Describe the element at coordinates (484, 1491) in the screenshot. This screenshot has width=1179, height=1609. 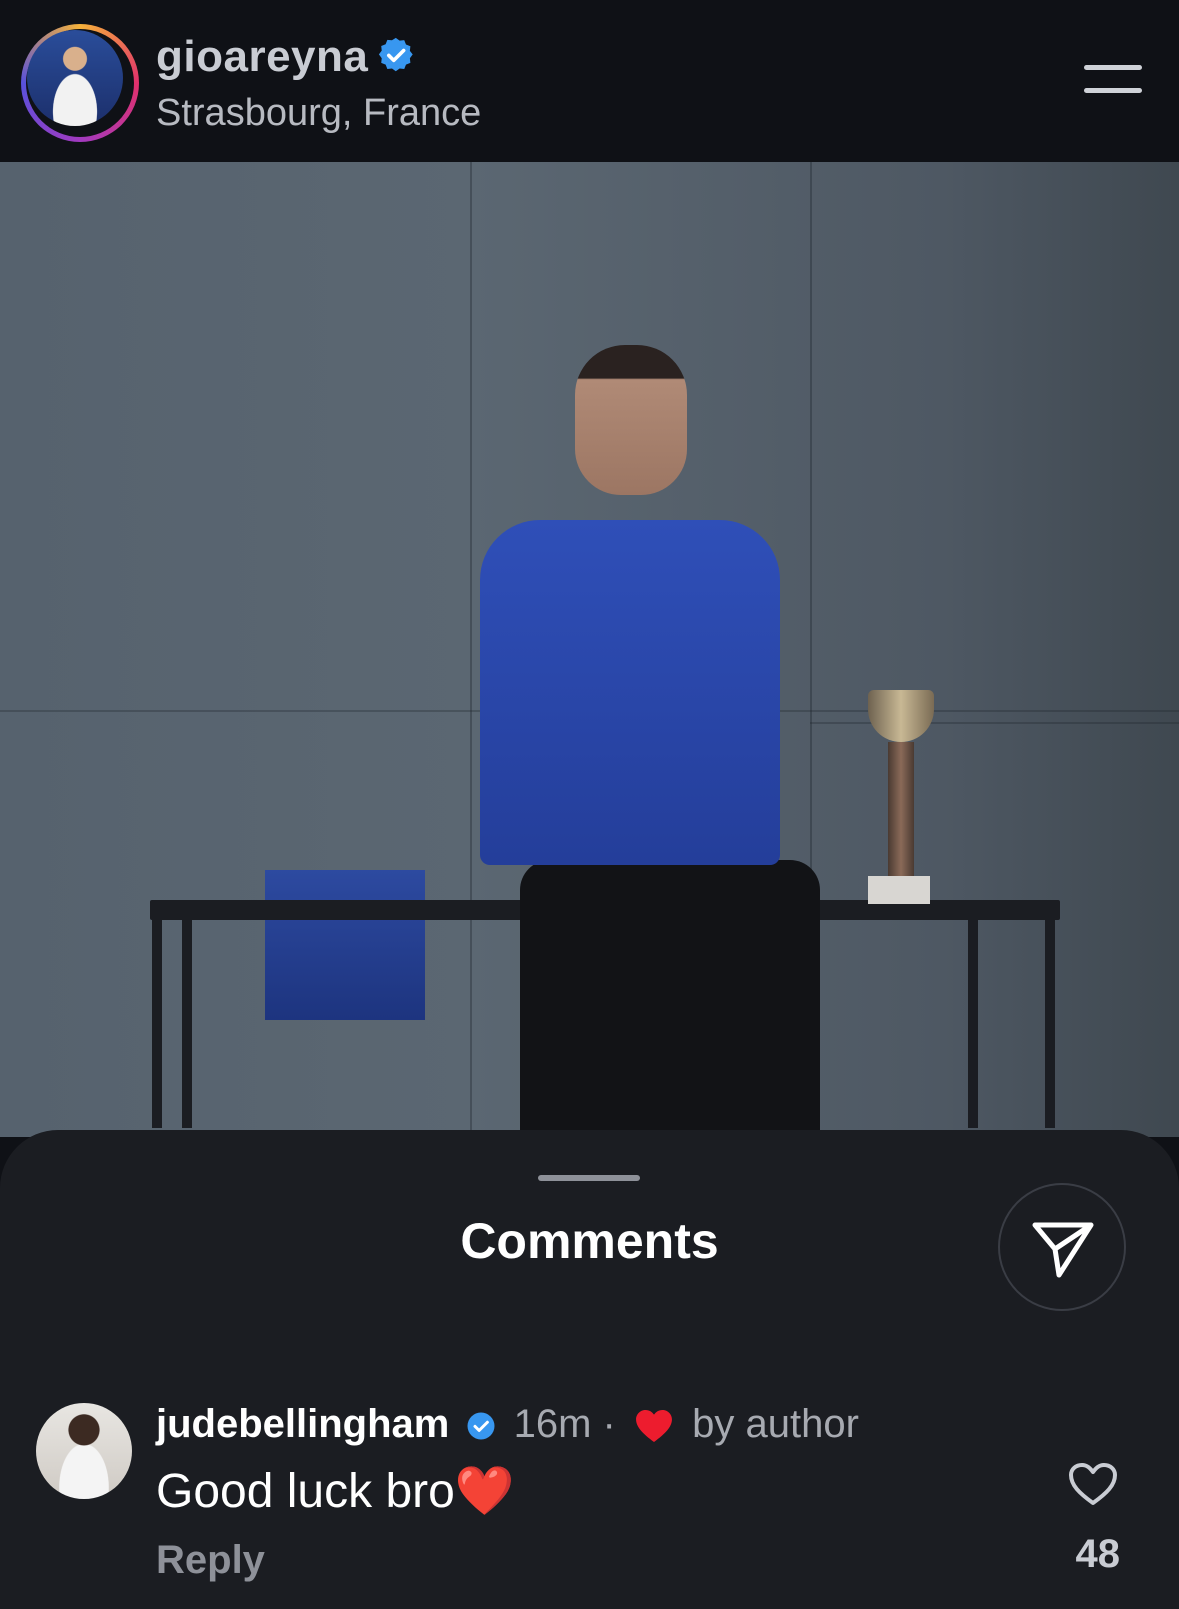
I see `heart-emoji: ❤️` at that location.